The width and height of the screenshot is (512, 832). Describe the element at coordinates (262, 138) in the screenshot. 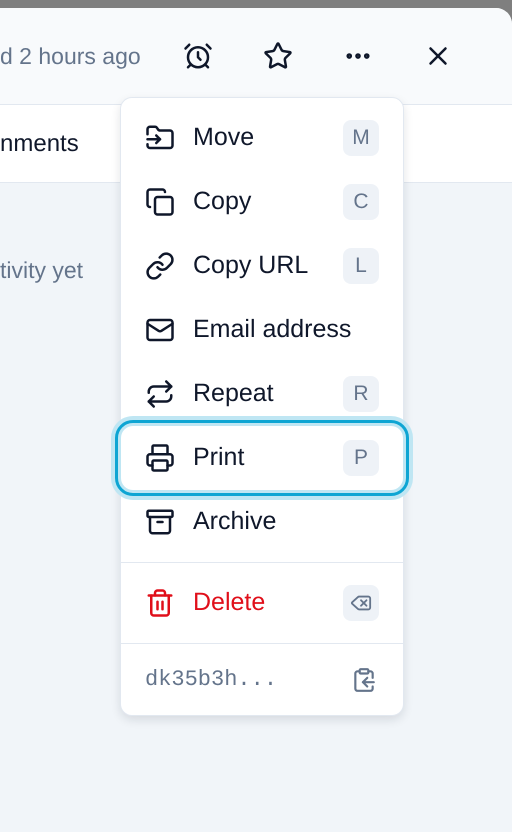

I see `menu-item: Move M` at that location.